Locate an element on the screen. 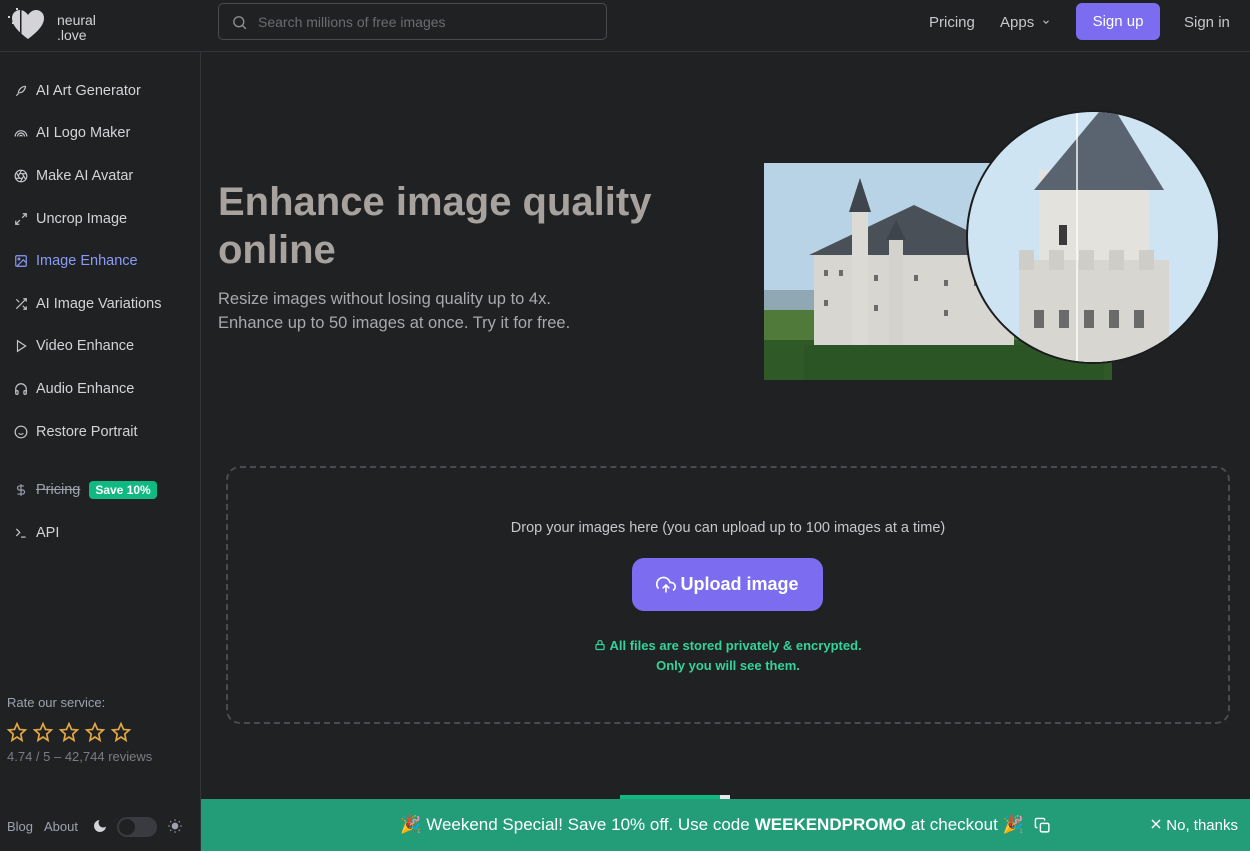 The width and height of the screenshot is (1250, 851). save-badge: Save 10% is located at coordinates (123, 490).